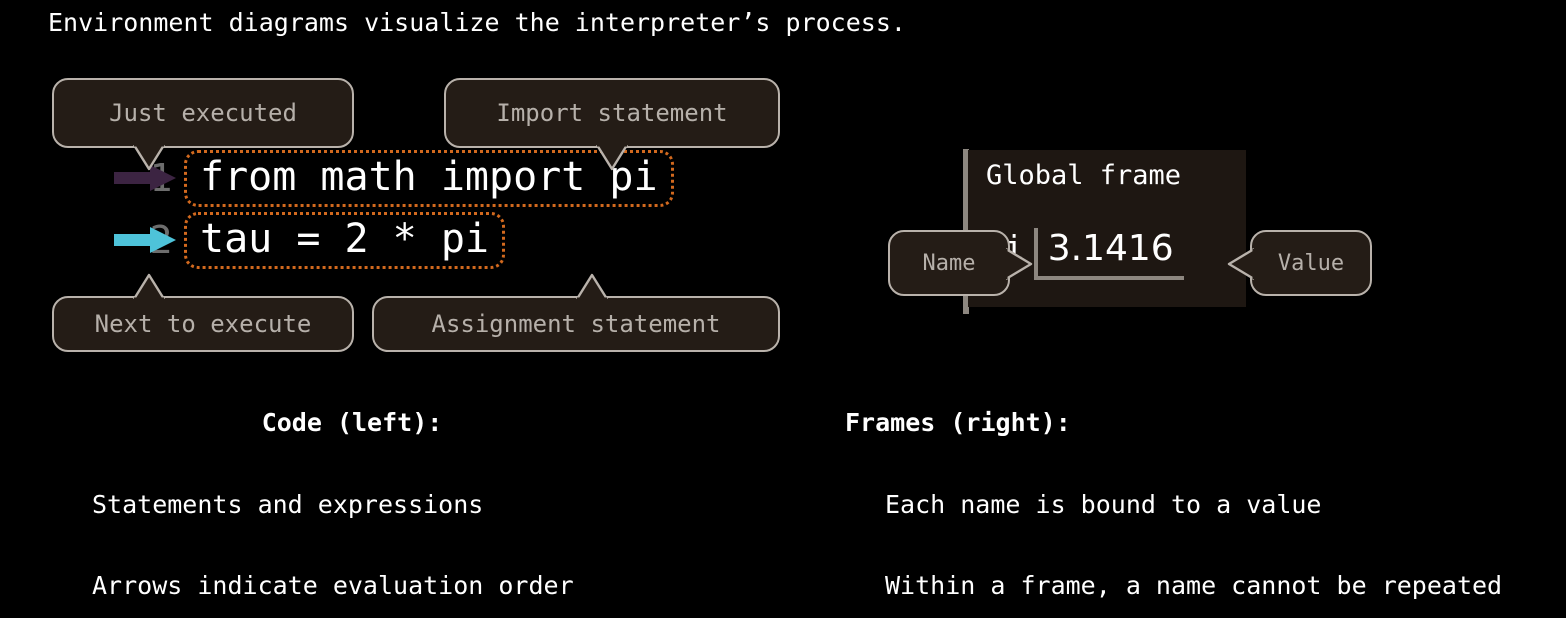  I want to click on arrow-head, so click(163, 240).